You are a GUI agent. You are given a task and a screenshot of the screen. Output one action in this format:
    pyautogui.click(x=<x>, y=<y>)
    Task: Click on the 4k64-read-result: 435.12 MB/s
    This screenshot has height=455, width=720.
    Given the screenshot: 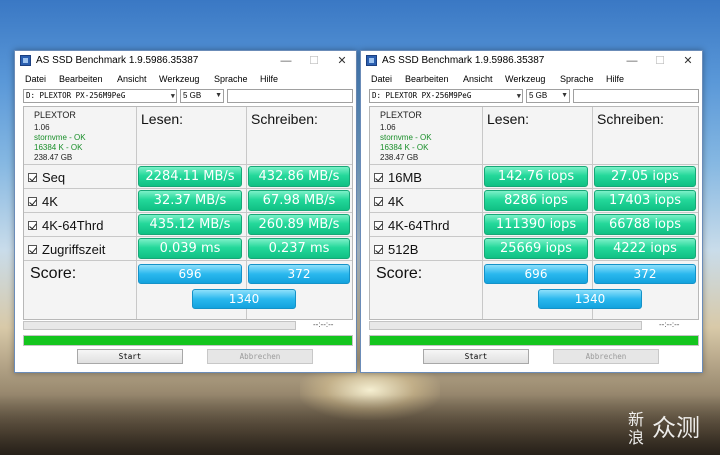 What is the action you would take?
    pyautogui.click(x=190, y=224)
    